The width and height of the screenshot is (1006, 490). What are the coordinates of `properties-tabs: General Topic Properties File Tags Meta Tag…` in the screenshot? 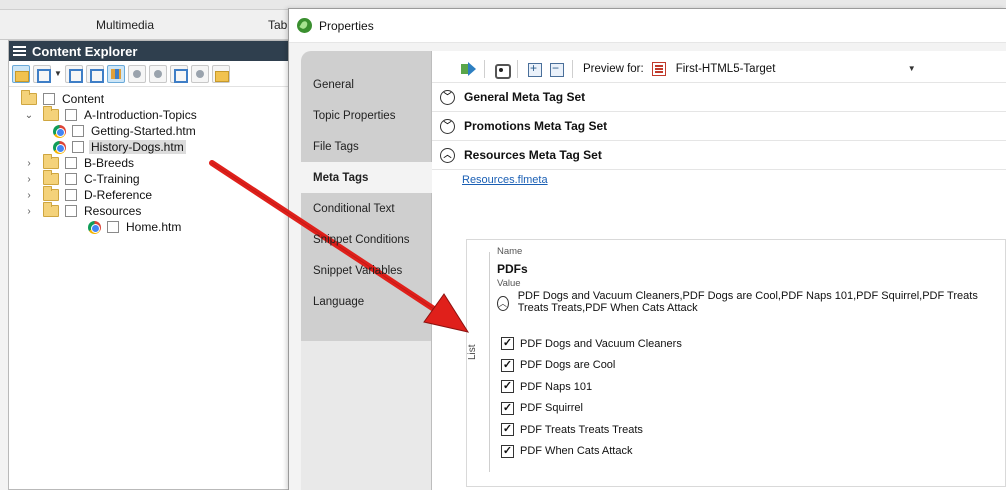 It's located at (366, 270).